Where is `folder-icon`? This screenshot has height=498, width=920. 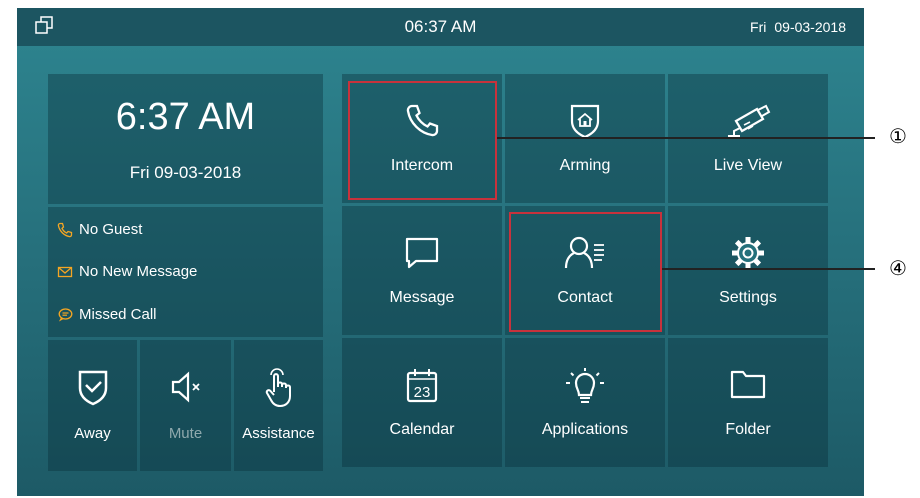
folder-icon is located at coordinates (748, 384).